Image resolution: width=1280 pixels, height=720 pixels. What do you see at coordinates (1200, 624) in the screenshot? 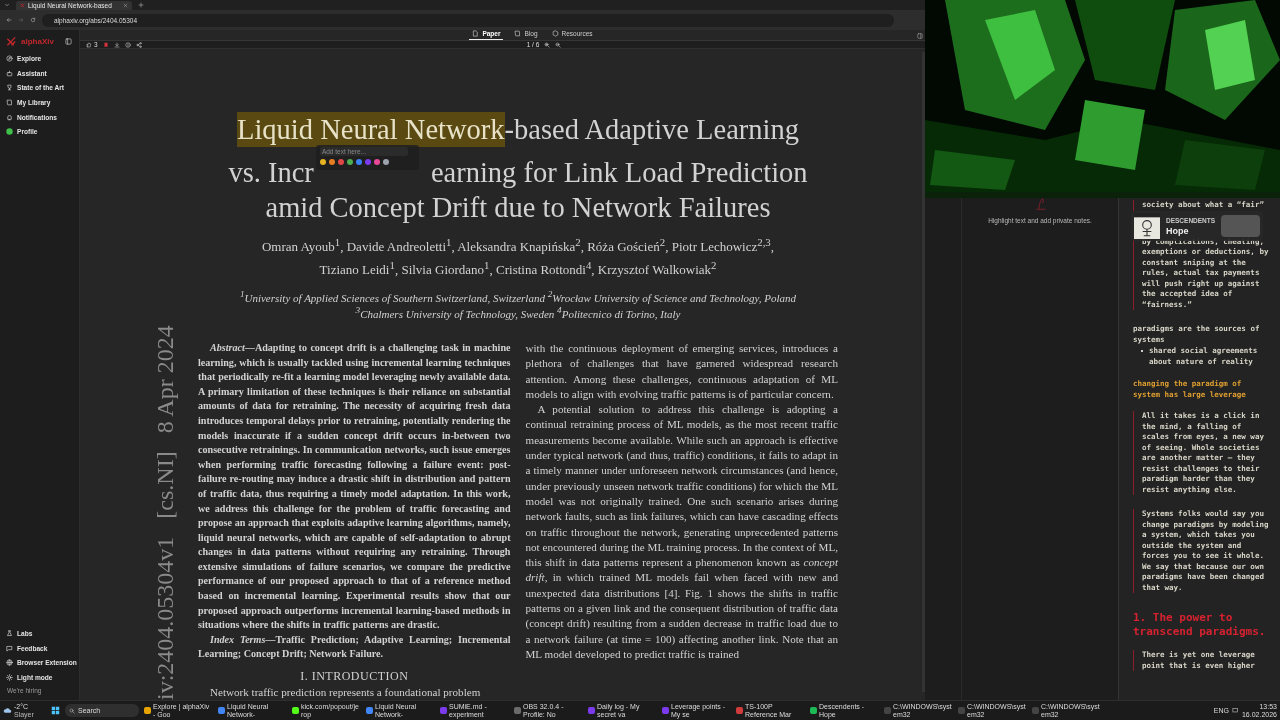
I see `note-heading: 1. The power to transcend paradigms.` at bounding box center [1200, 624].